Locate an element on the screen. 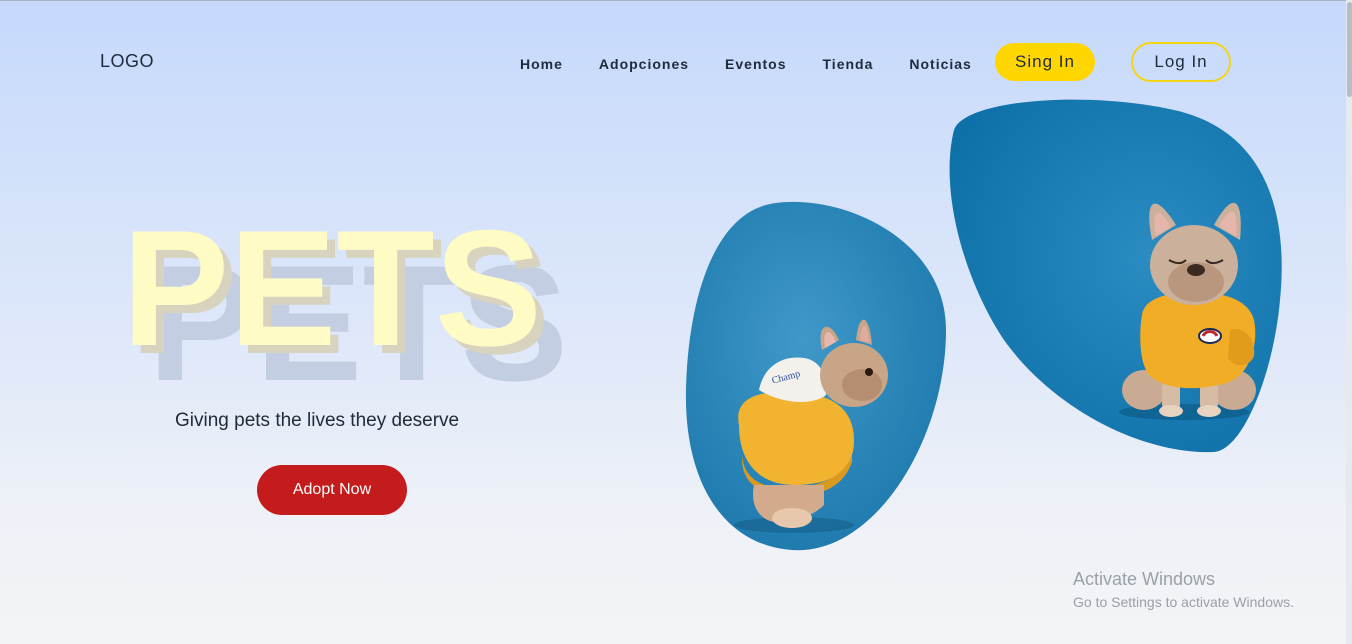  adopt-now-button: Adopt Now is located at coordinates (332, 490).